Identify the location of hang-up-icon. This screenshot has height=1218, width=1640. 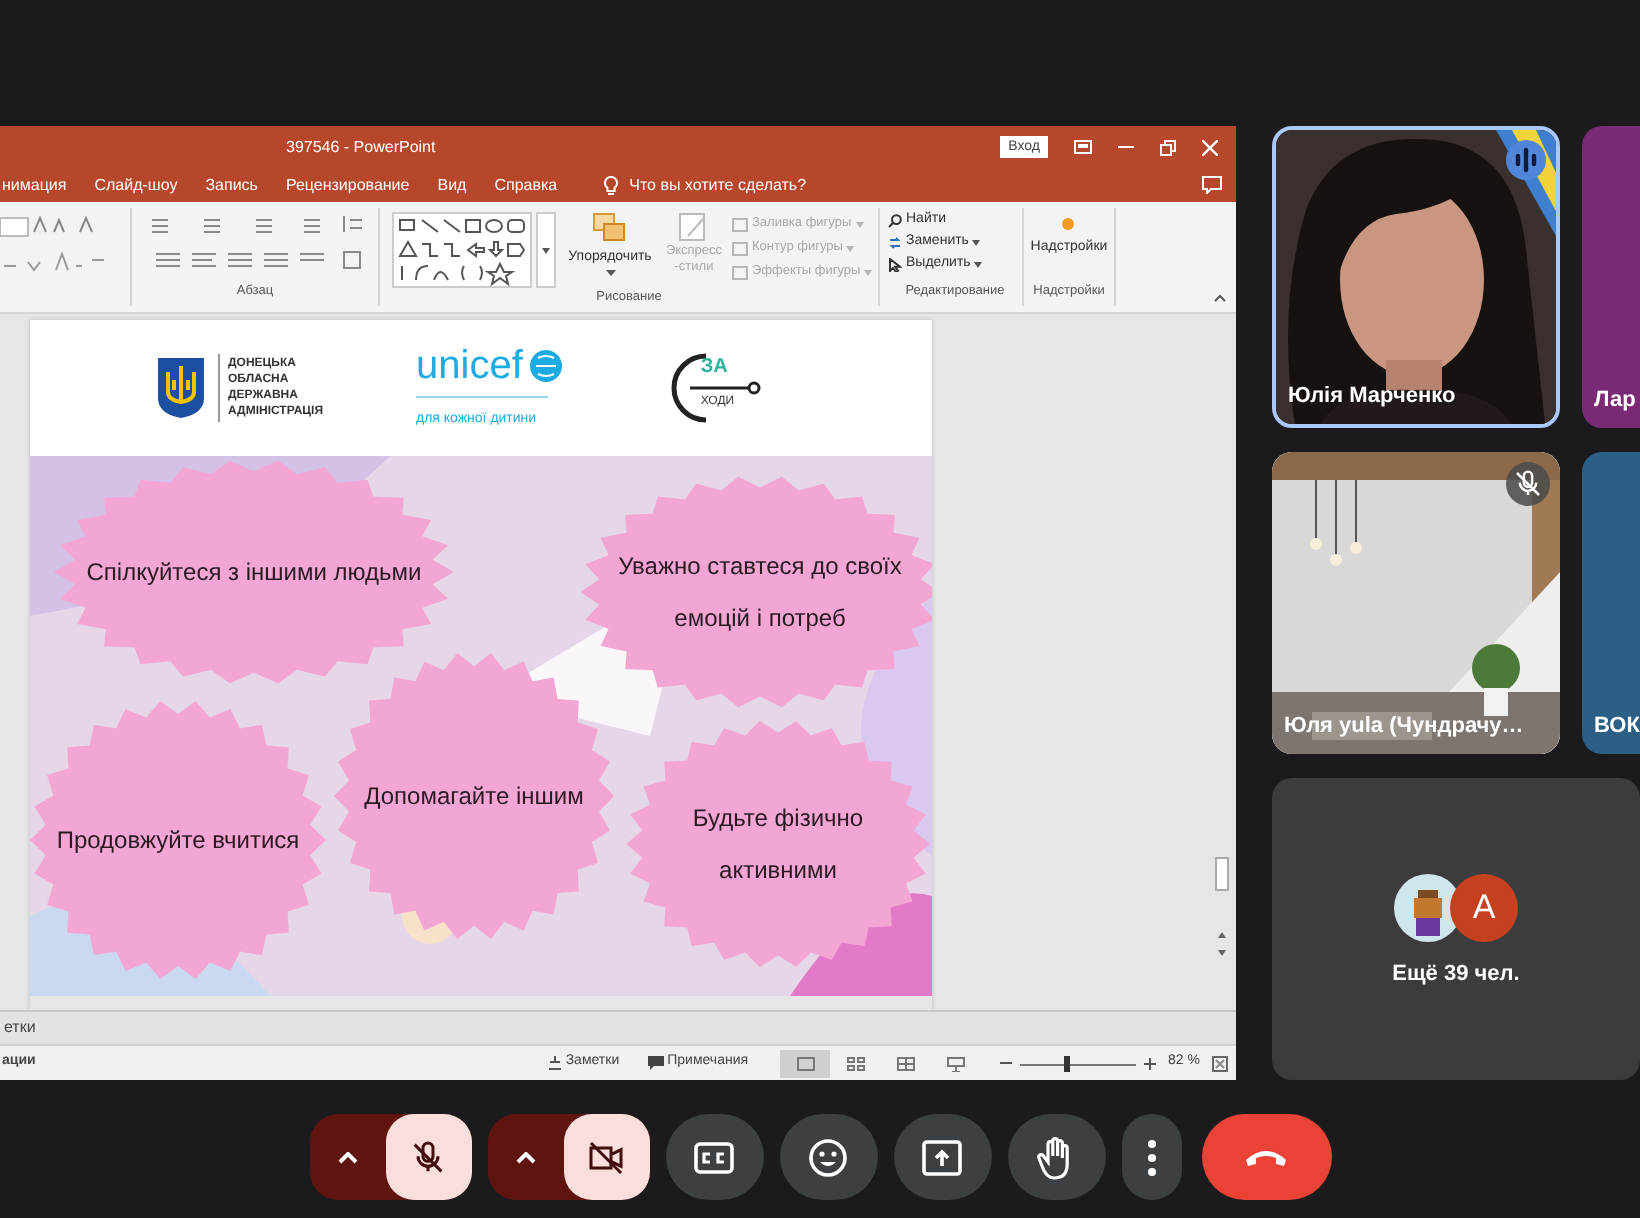
(1266, 1157).